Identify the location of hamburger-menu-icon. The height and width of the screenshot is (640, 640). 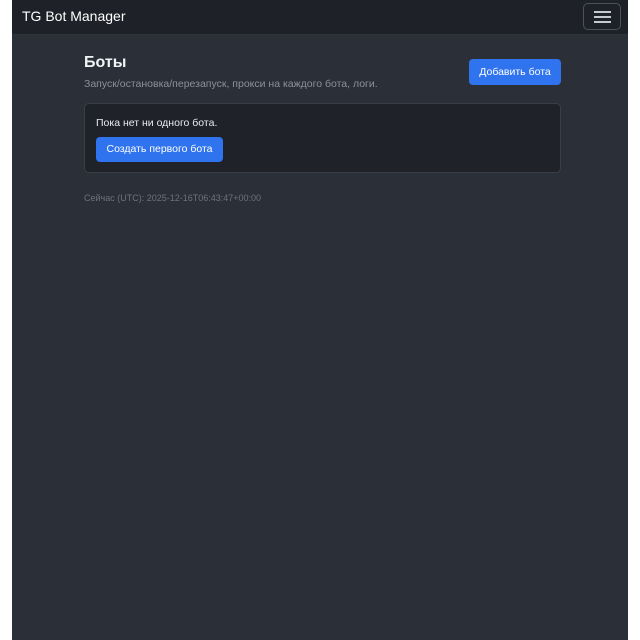
(602, 12).